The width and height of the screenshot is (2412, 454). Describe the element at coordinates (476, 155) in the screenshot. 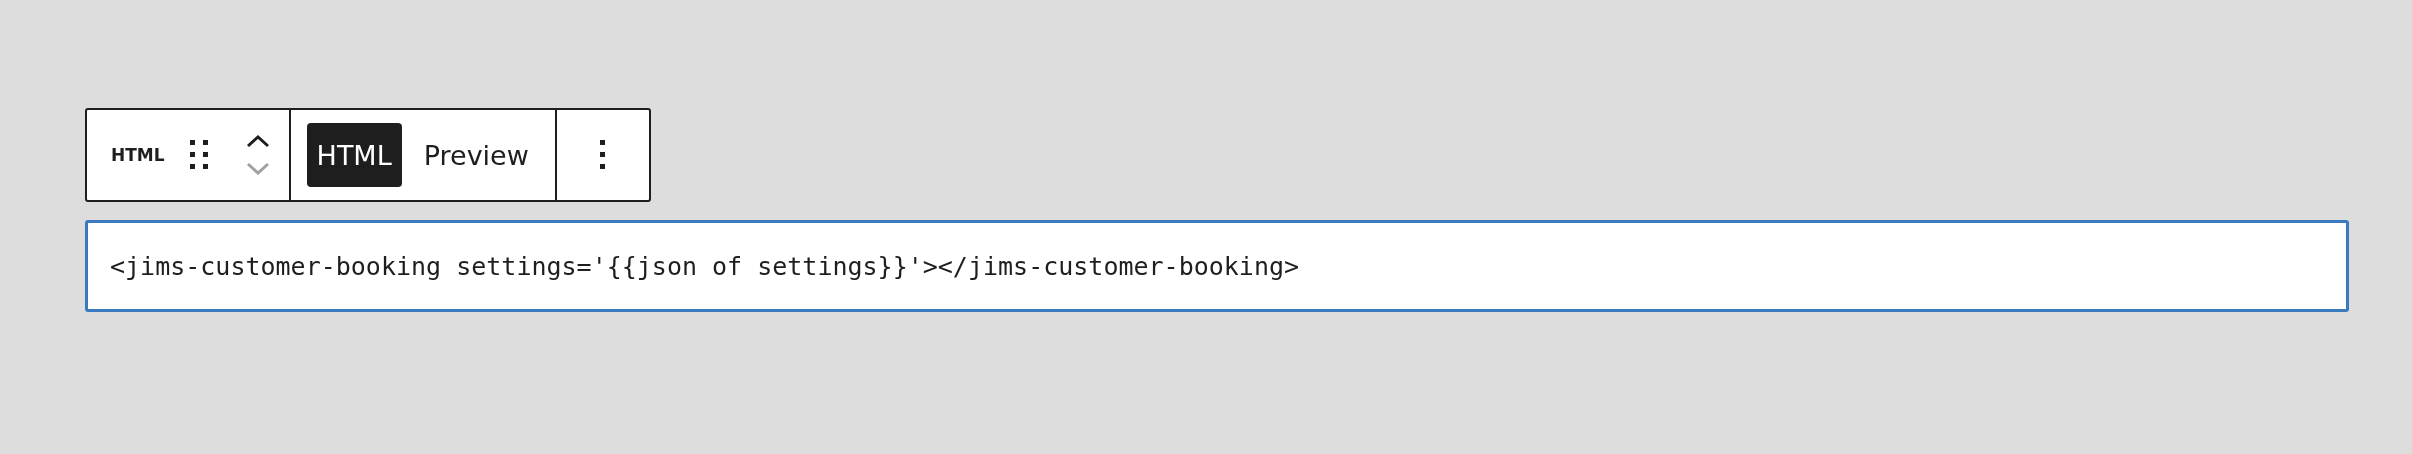

I see `mode-tab: Preview` at that location.